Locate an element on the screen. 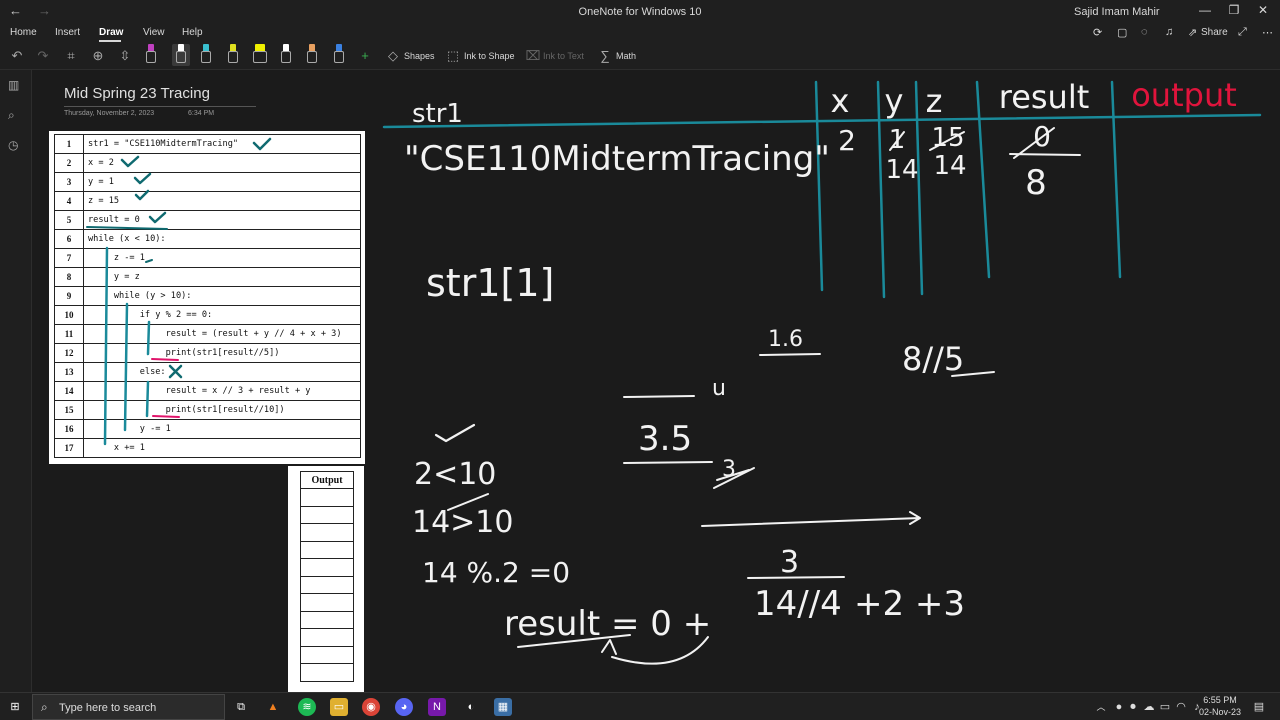 Image resolution: width=1280 pixels, height=720 pixels. line-number: 3 is located at coordinates (69, 182).